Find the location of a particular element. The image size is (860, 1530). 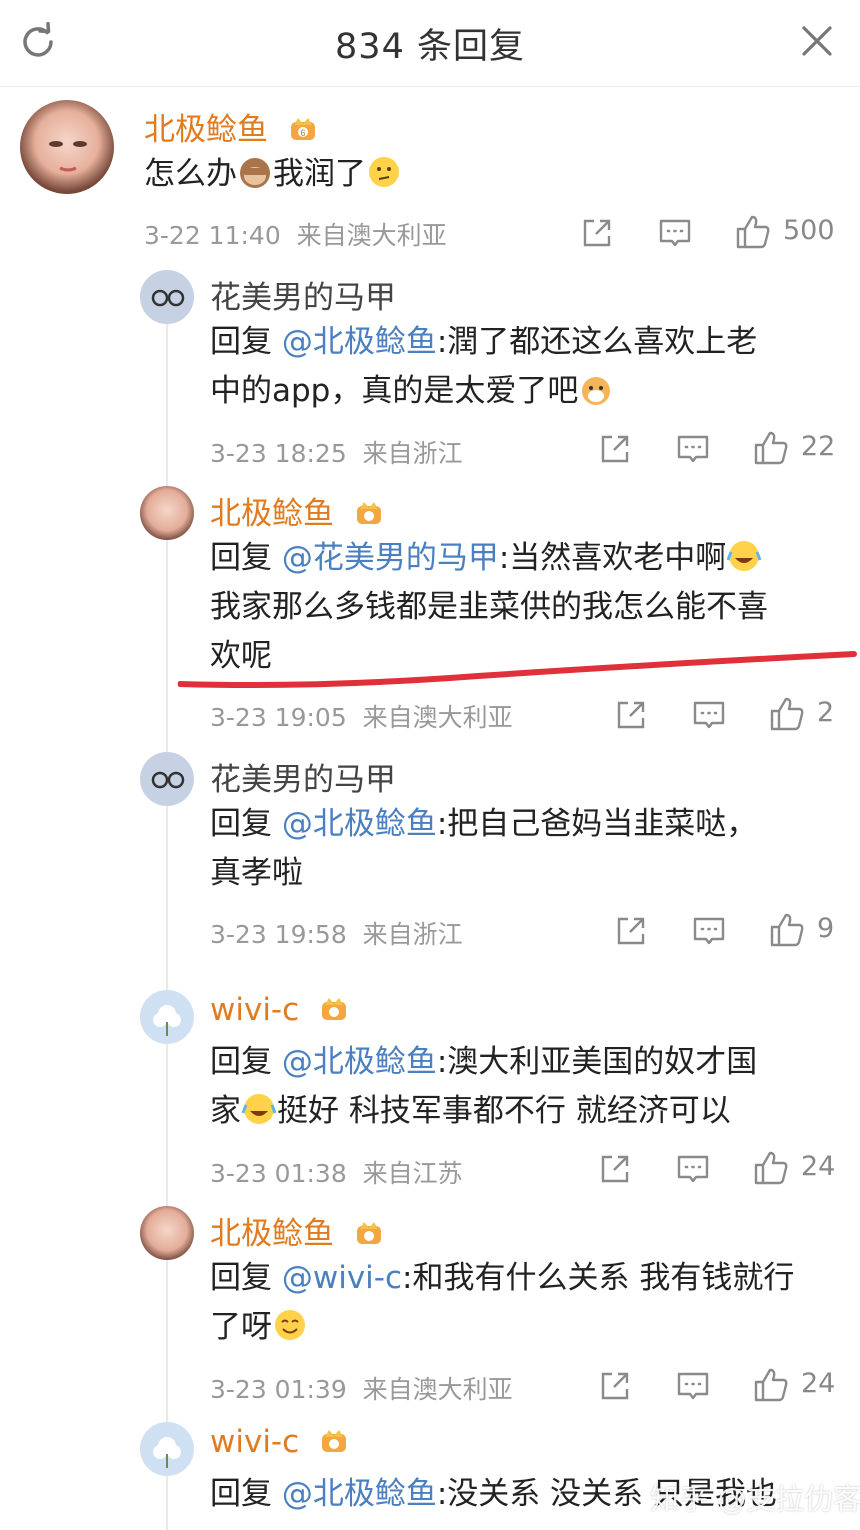

like-count: 22 is located at coordinates (818, 446).